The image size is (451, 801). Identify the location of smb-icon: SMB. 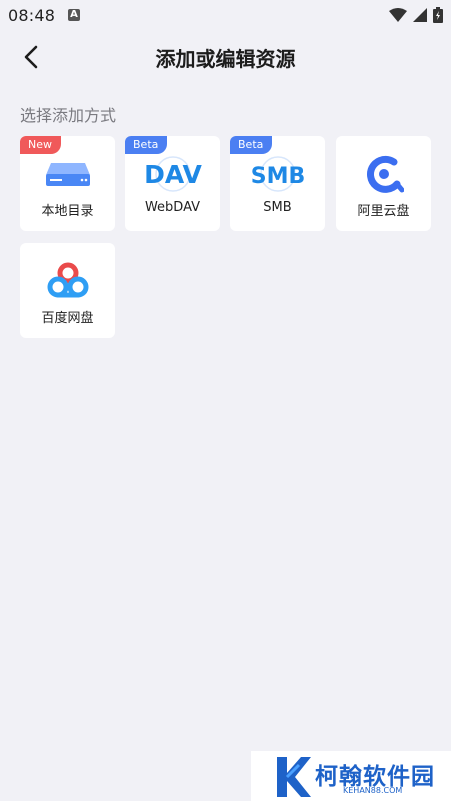
(277, 174).